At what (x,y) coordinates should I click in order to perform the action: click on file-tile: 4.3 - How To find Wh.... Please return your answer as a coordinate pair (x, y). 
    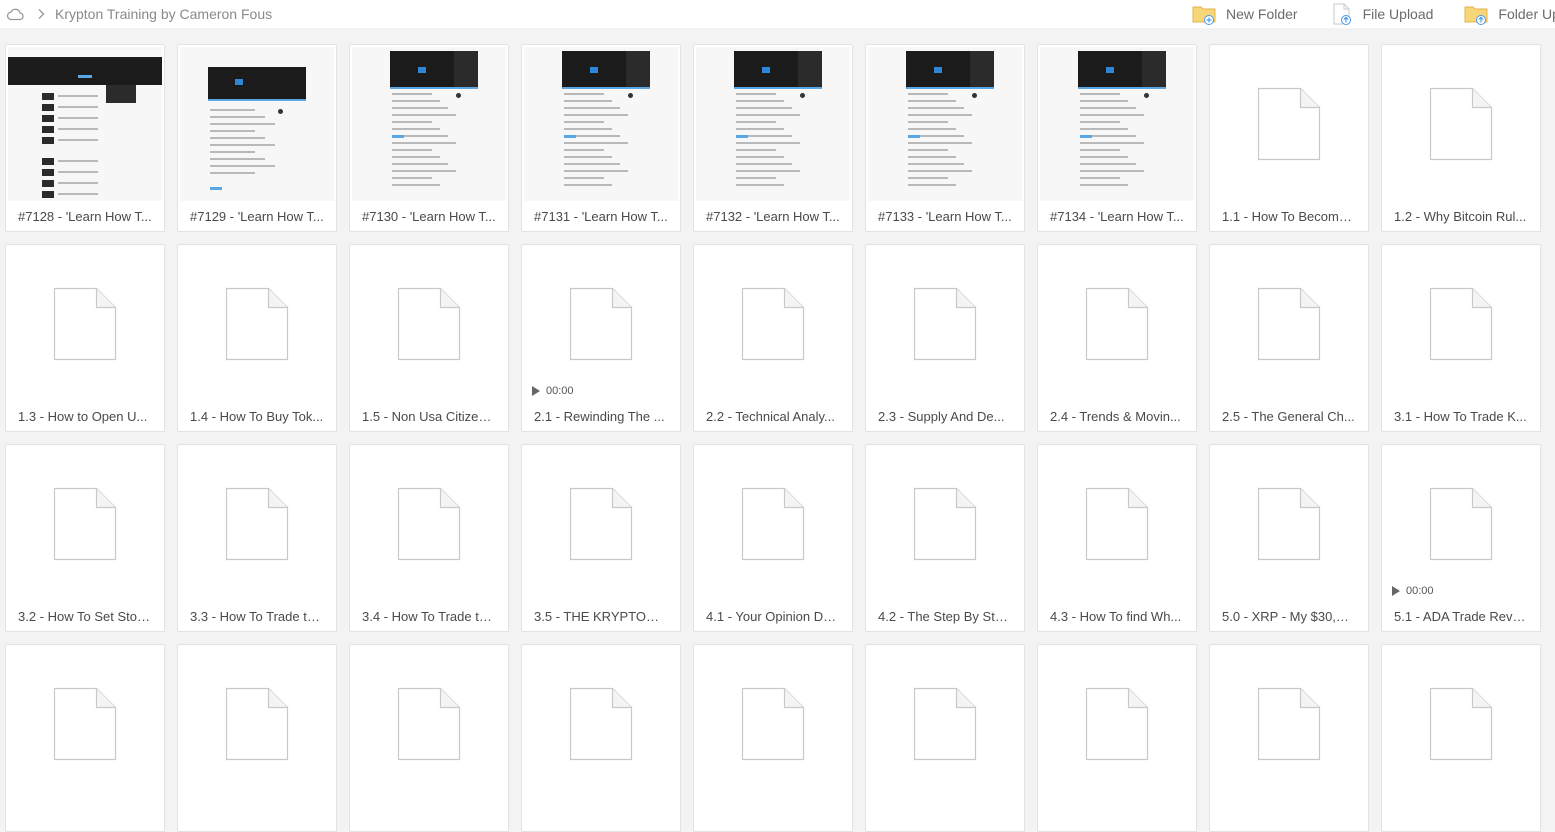
    Looking at the image, I should click on (1117, 538).